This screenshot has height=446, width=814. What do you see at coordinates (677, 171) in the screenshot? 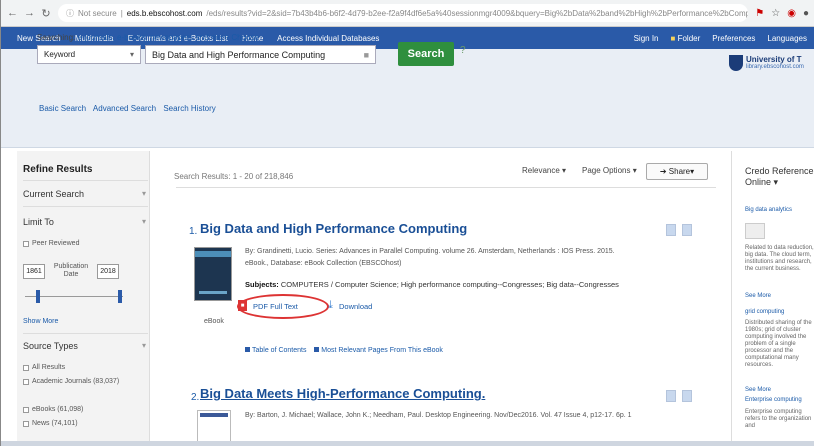
I see `share-button: ➔ Share ▾` at bounding box center [677, 171].